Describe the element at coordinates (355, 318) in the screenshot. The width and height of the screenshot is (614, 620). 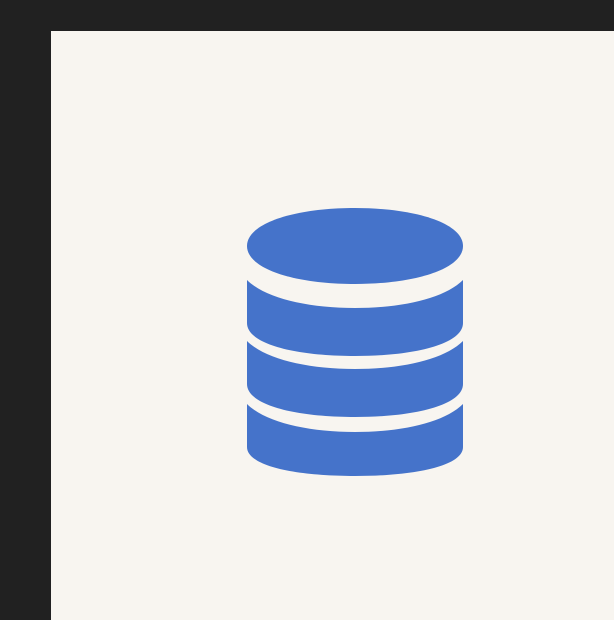
I see `database-icon-middle-band` at that location.